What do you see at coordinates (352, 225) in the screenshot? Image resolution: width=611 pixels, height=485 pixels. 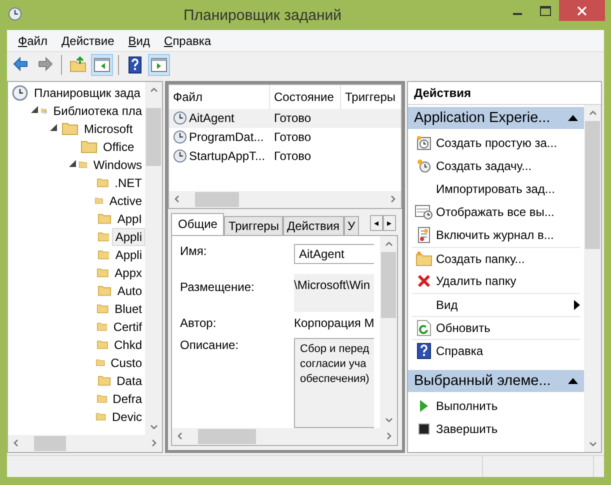 I see `tab: У` at bounding box center [352, 225].